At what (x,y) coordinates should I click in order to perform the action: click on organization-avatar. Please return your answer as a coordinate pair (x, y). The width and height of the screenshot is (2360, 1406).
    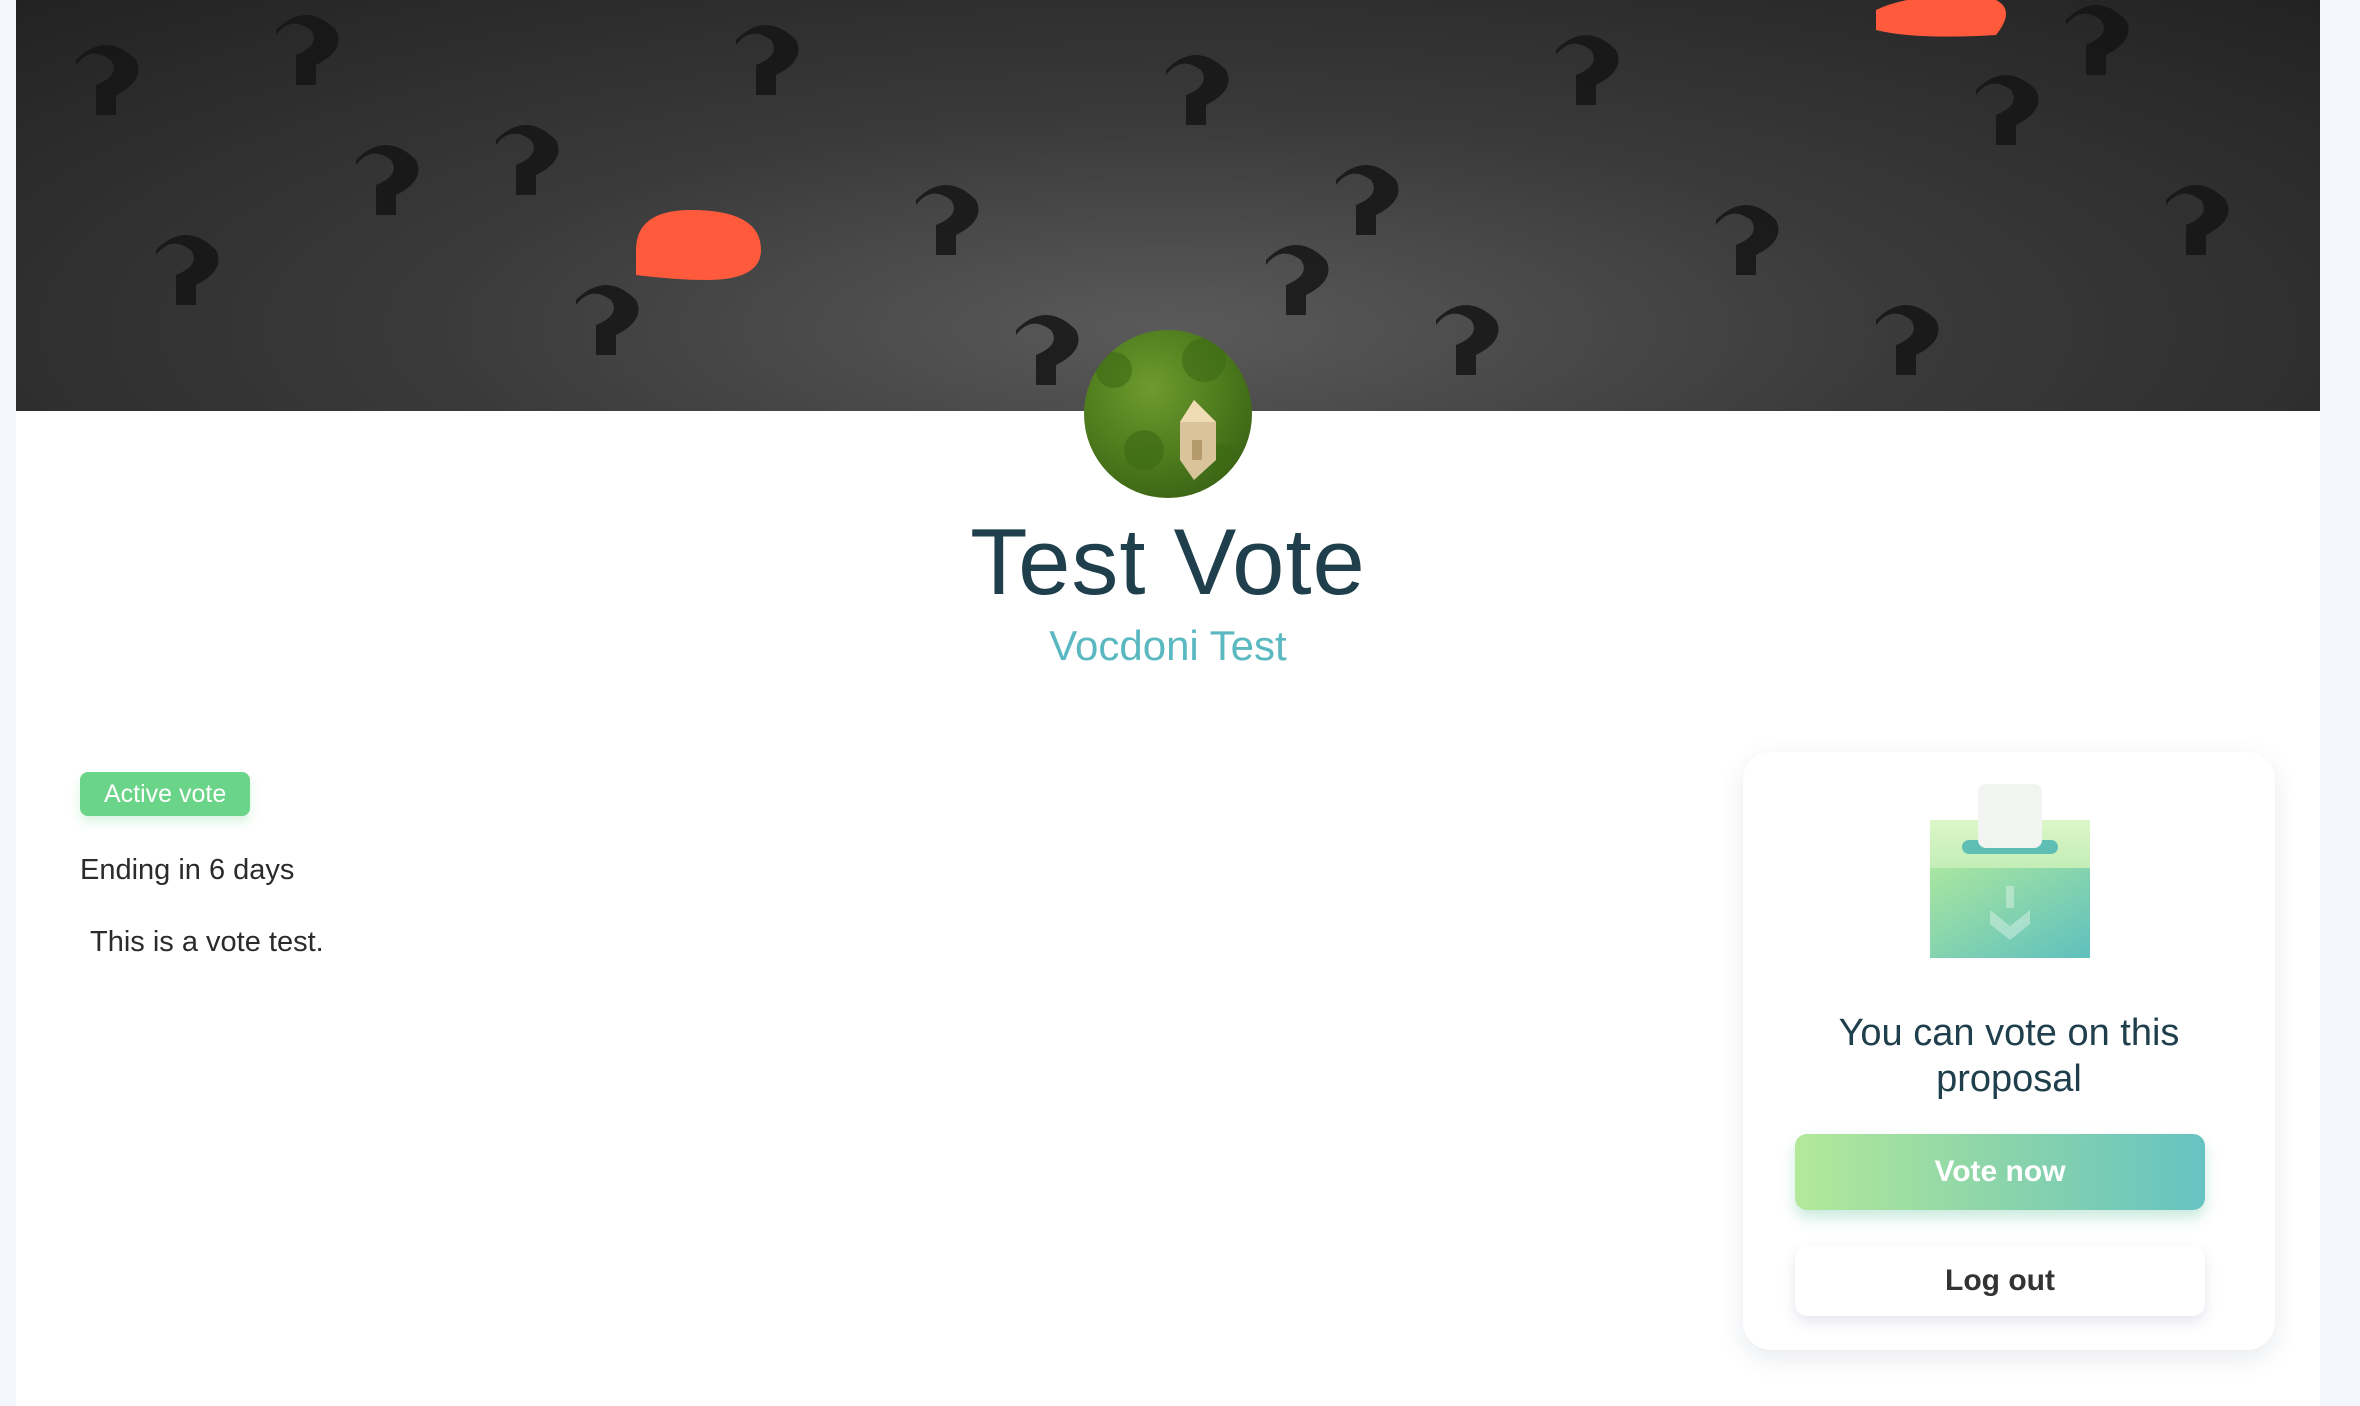
    Looking at the image, I should click on (1168, 414).